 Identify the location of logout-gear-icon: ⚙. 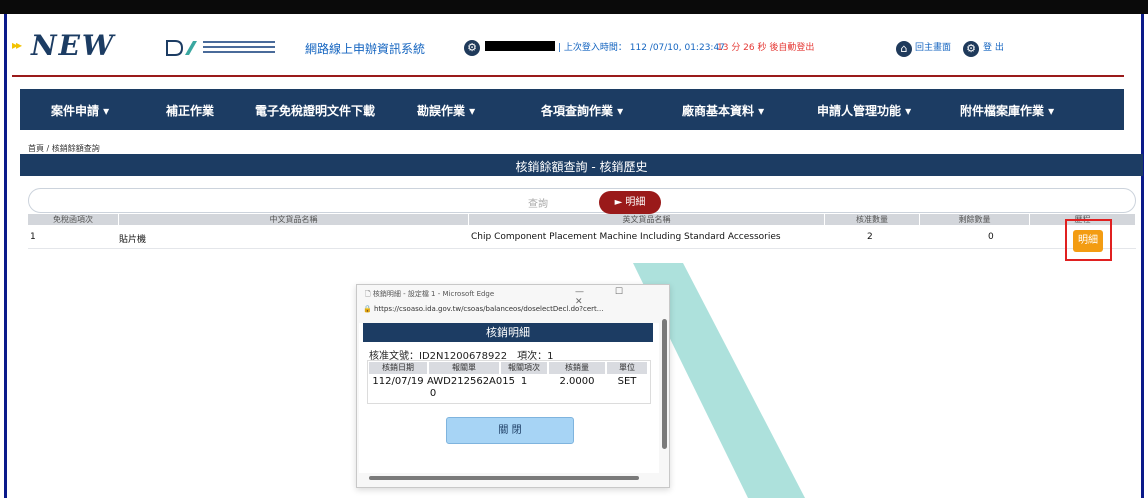
(971, 49).